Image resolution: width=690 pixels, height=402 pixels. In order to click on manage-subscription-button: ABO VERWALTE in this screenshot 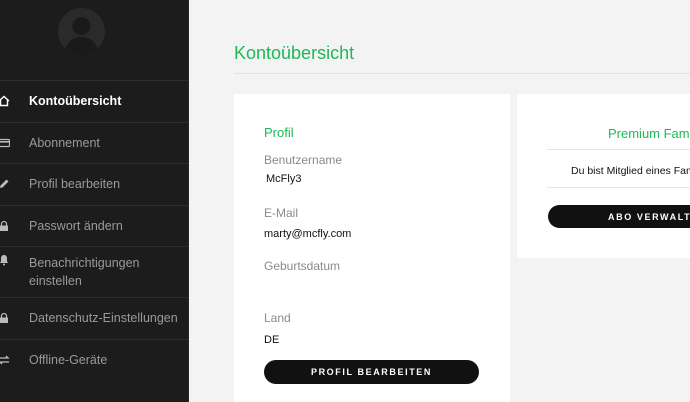, I will do `click(619, 216)`.